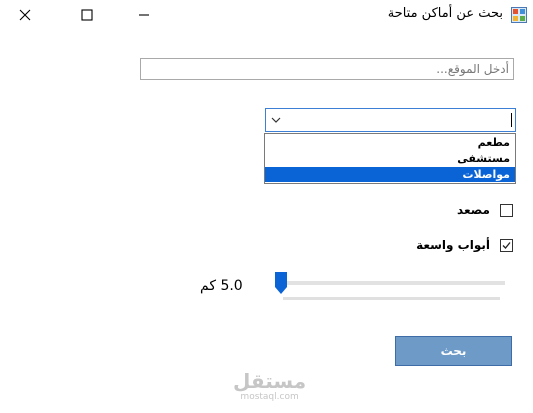 This screenshot has width=533, height=413. What do you see at coordinates (519, 15) in the screenshot?
I see `app-icon` at bounding box center [519, 15].